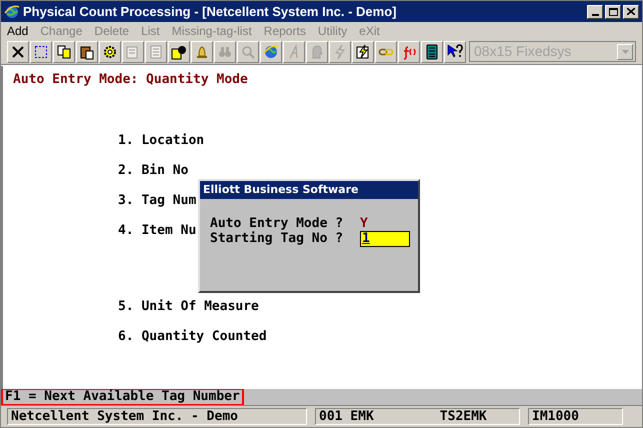 The image size is (643, 428). Describe the element at coordinates (161, 140) in the screenshot. I see `field-label: 1. Location` at that location.